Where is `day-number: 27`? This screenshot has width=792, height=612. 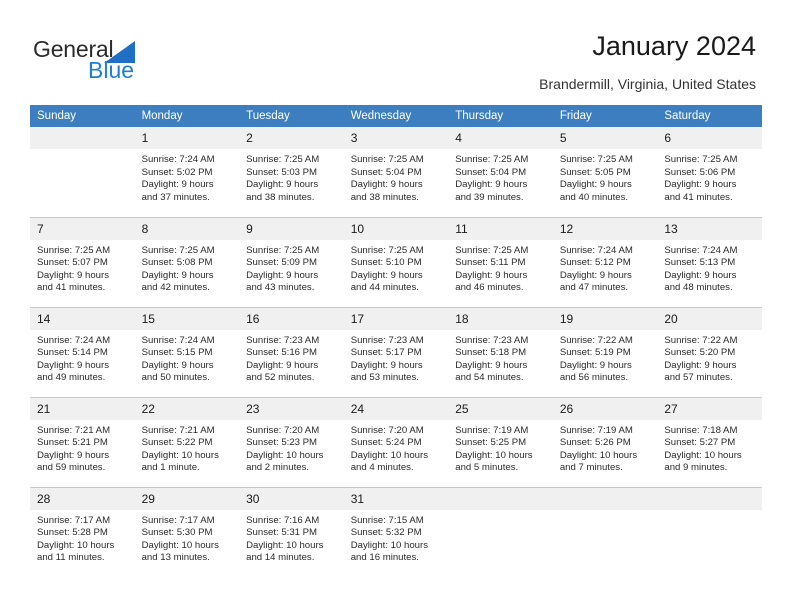
day-number: 27 is located at coordinates (709, 408).